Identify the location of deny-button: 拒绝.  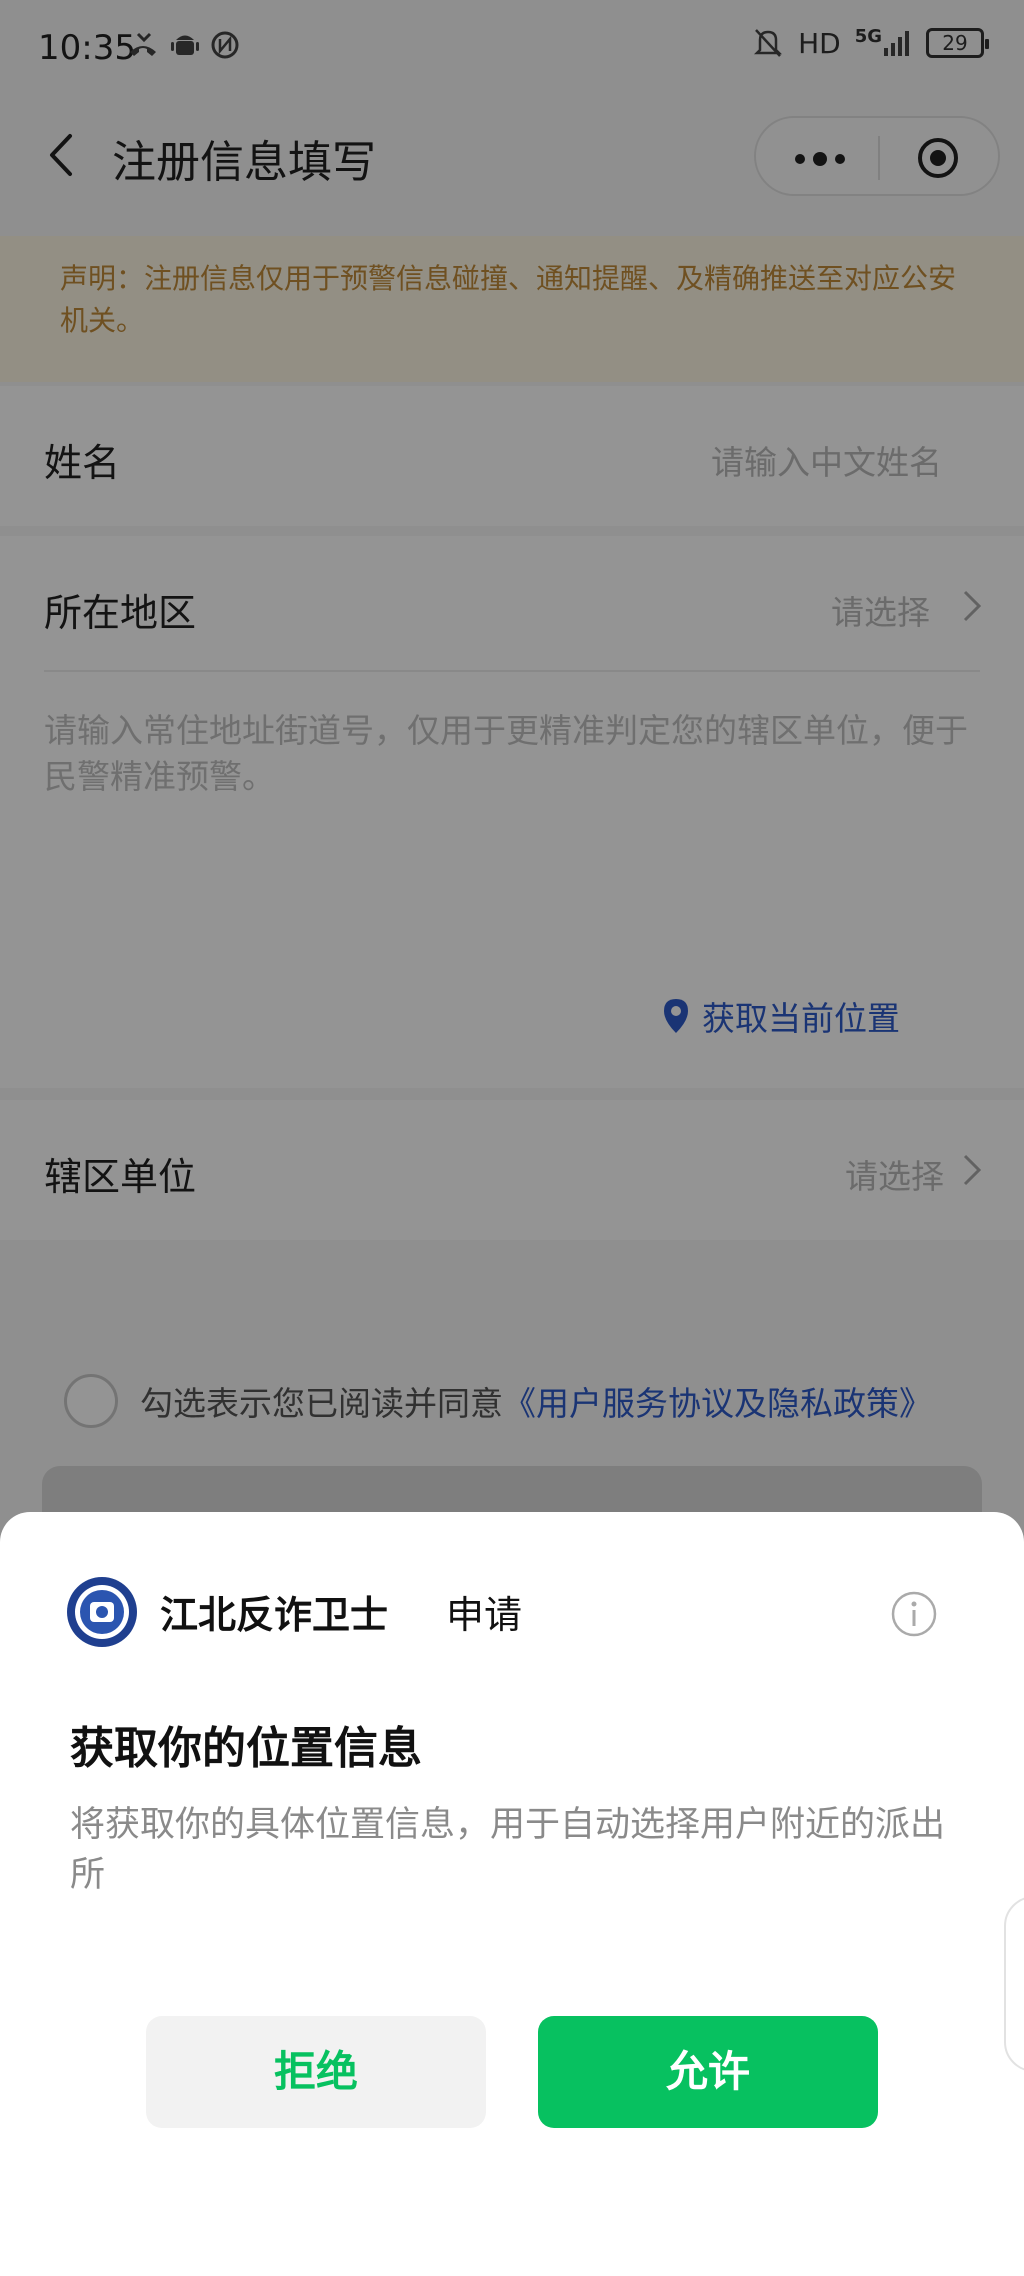
(316, 2072).